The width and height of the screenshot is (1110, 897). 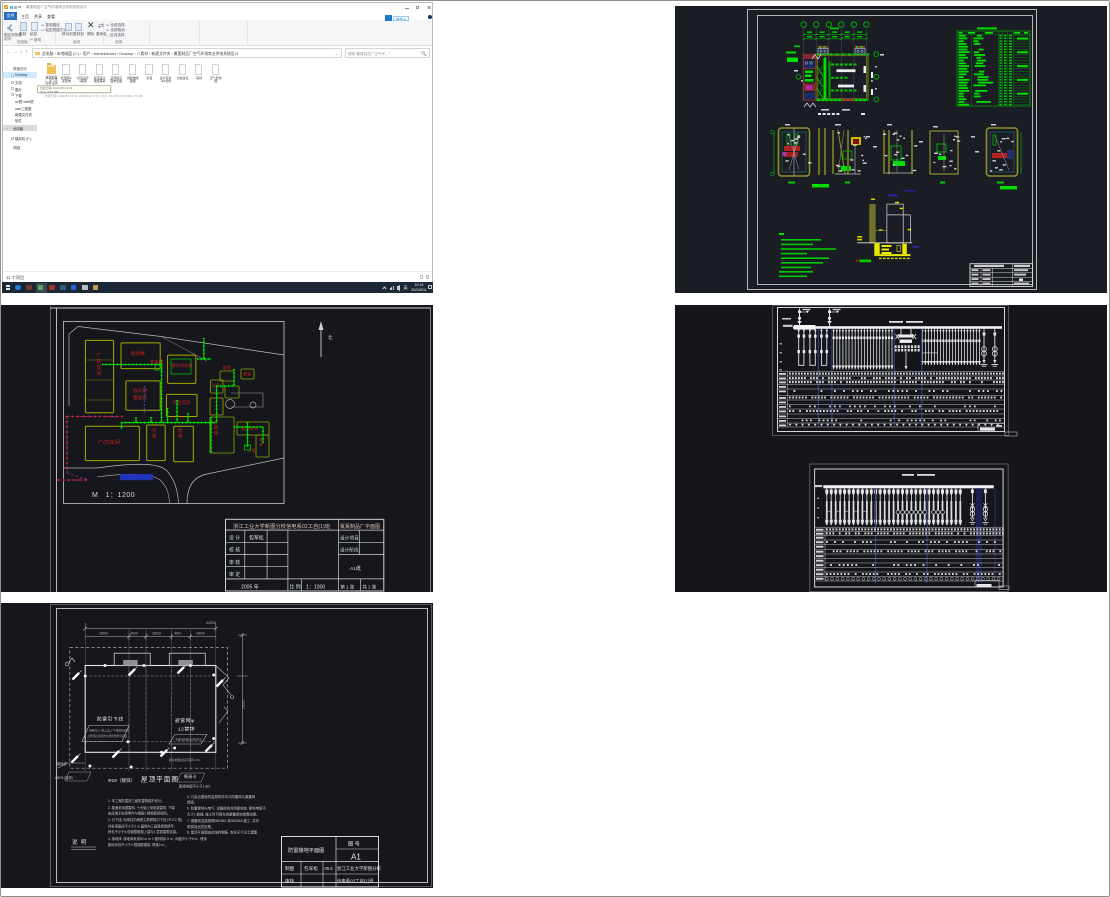 What do you see at coordinates (329, 868) in the screenshot?
I see `svg-text: 05.6` at bounding box center [329, 868].